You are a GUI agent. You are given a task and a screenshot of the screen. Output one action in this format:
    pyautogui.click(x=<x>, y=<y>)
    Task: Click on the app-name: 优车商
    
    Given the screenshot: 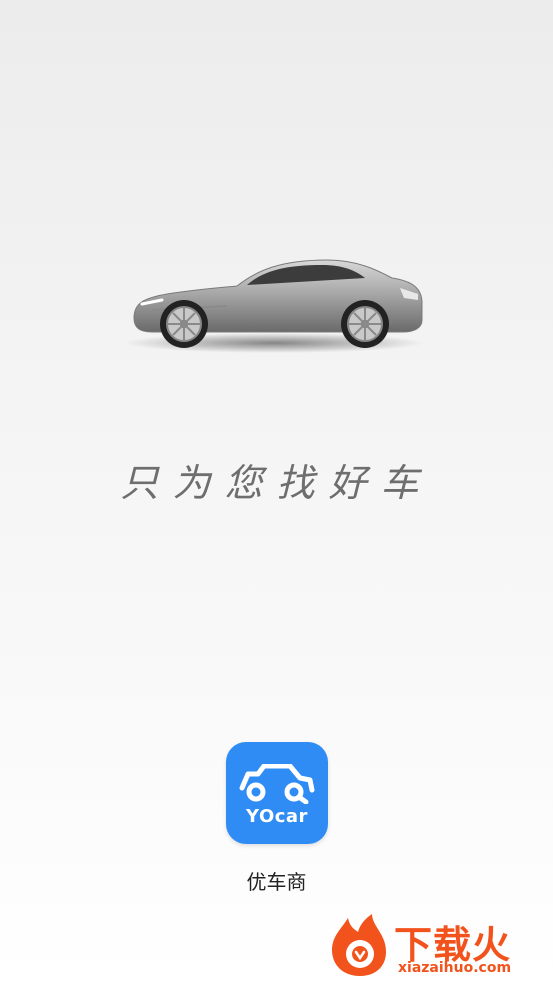 What is the action you would take?
    pyautogui.click(x=276, y=882)
    